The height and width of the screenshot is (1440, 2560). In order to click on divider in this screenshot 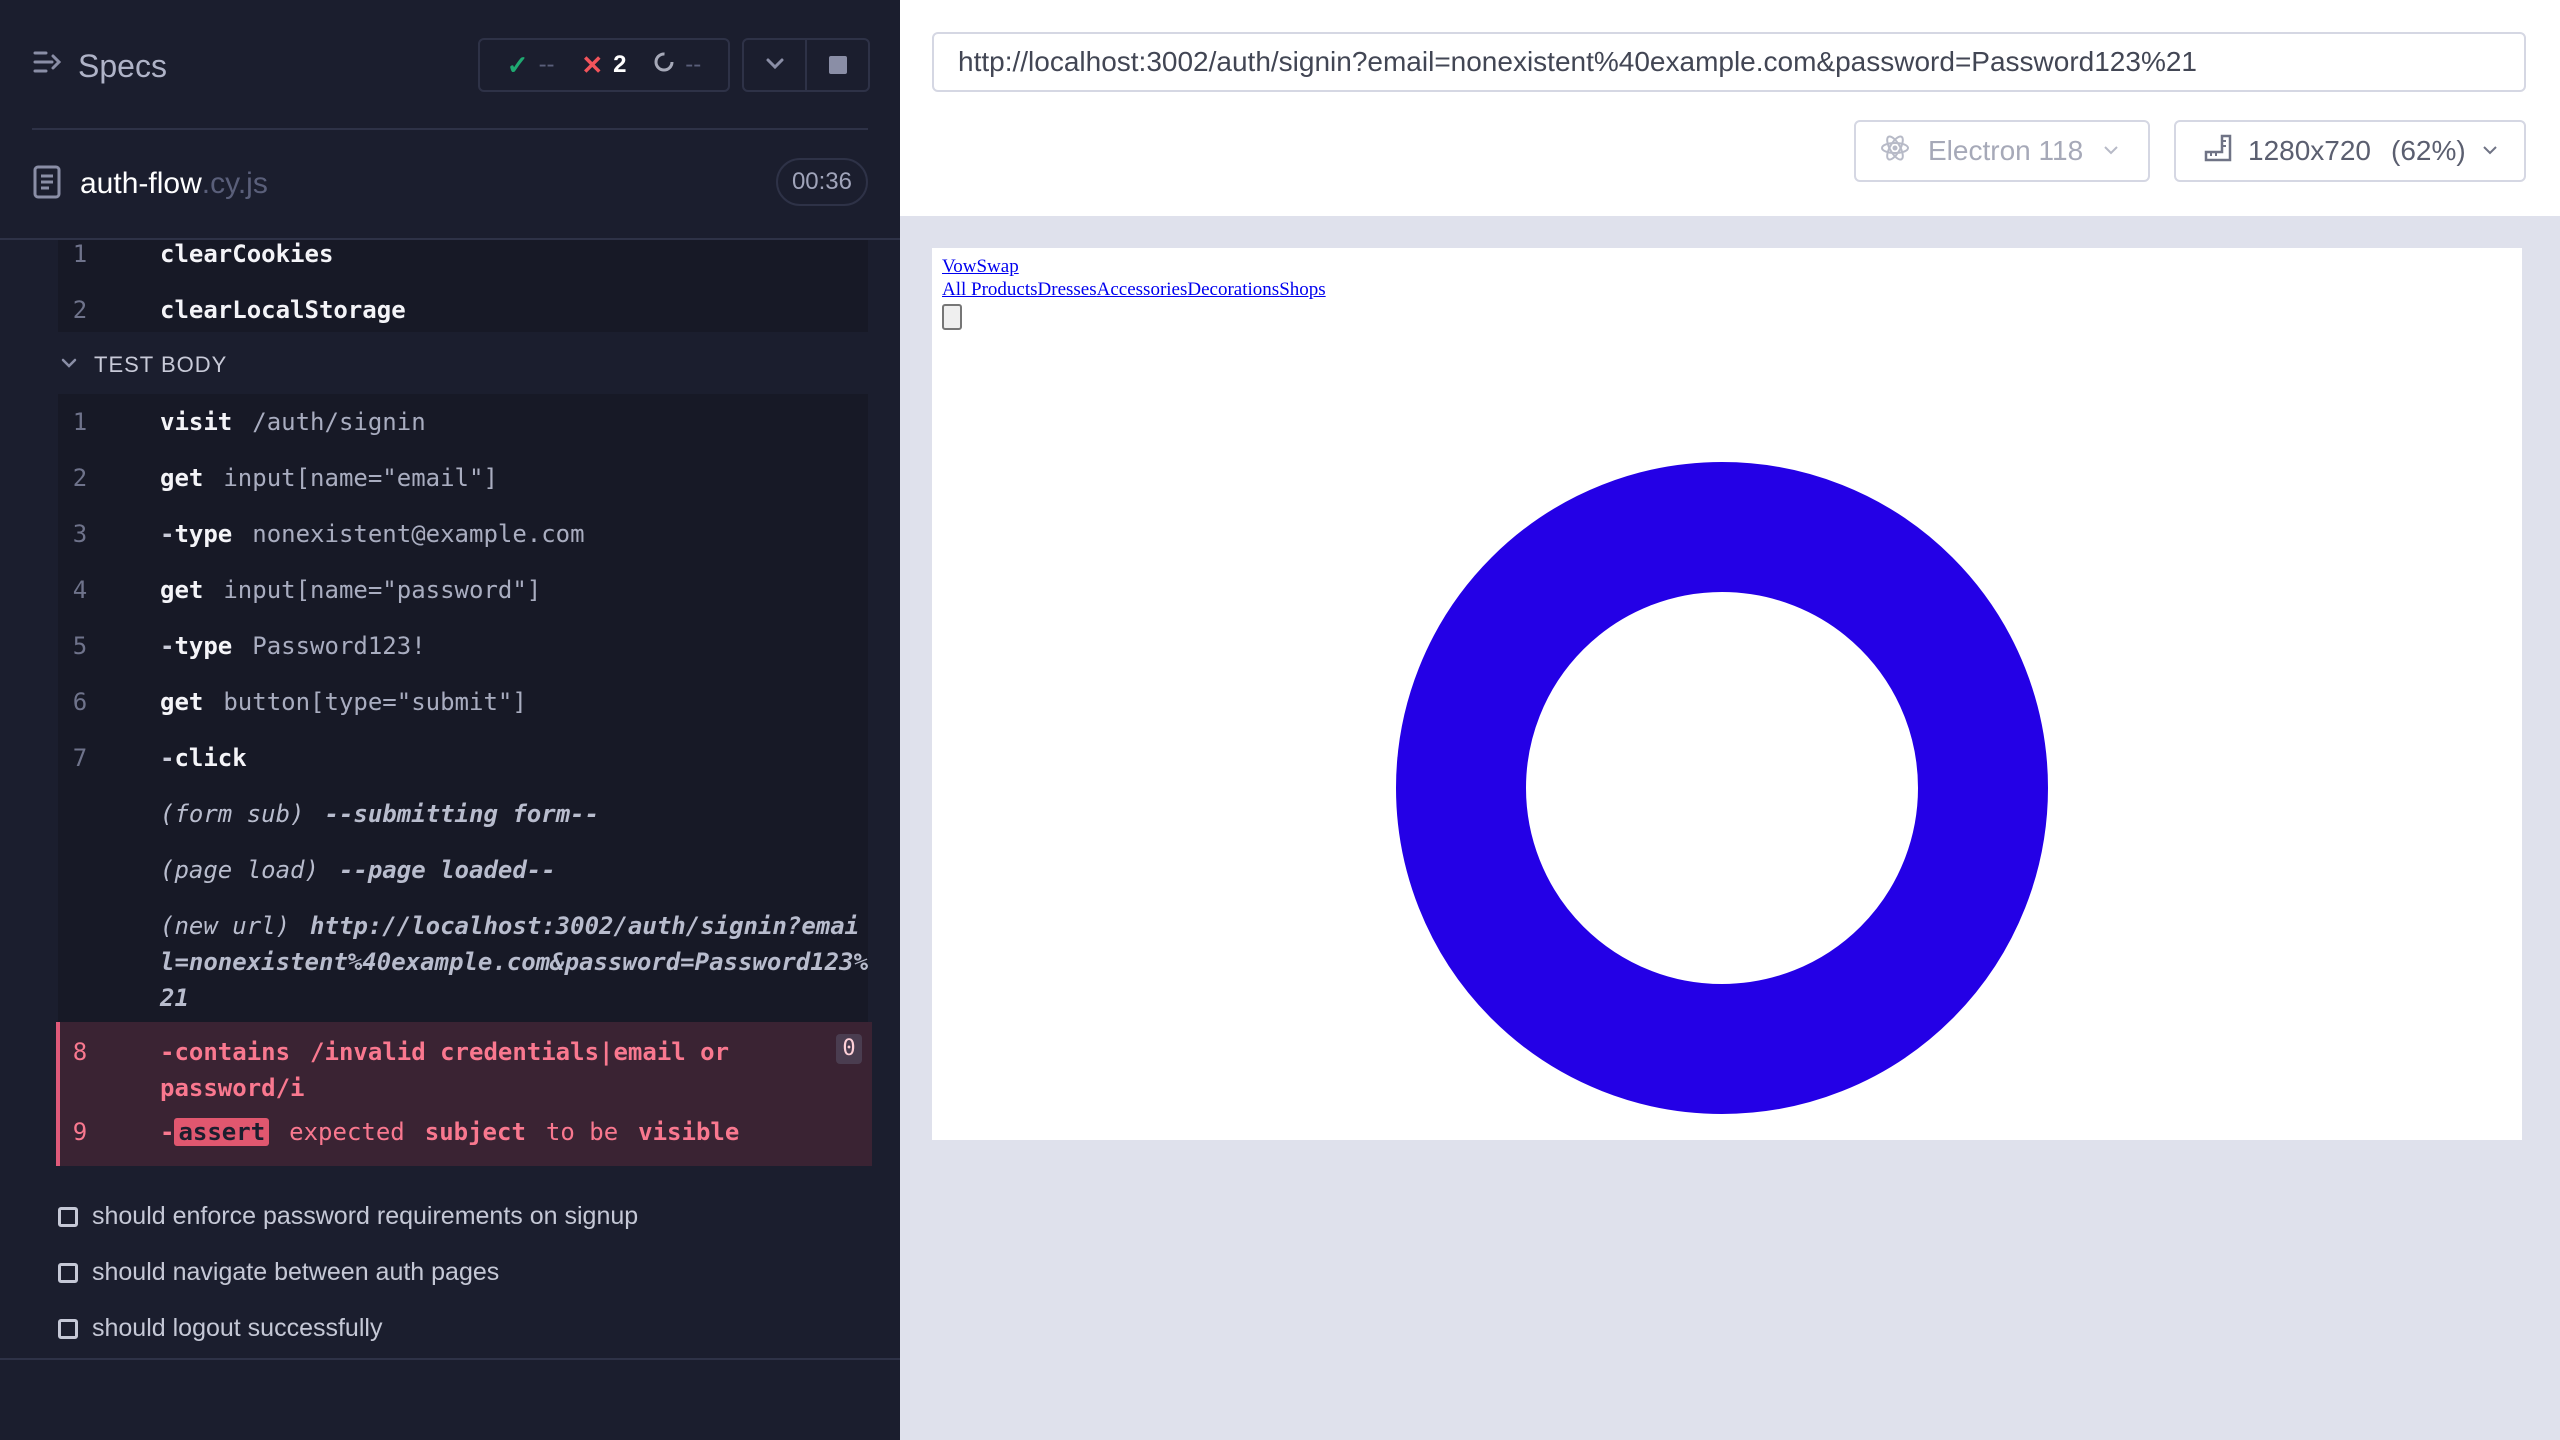, I will do `click(450, 1359)`.